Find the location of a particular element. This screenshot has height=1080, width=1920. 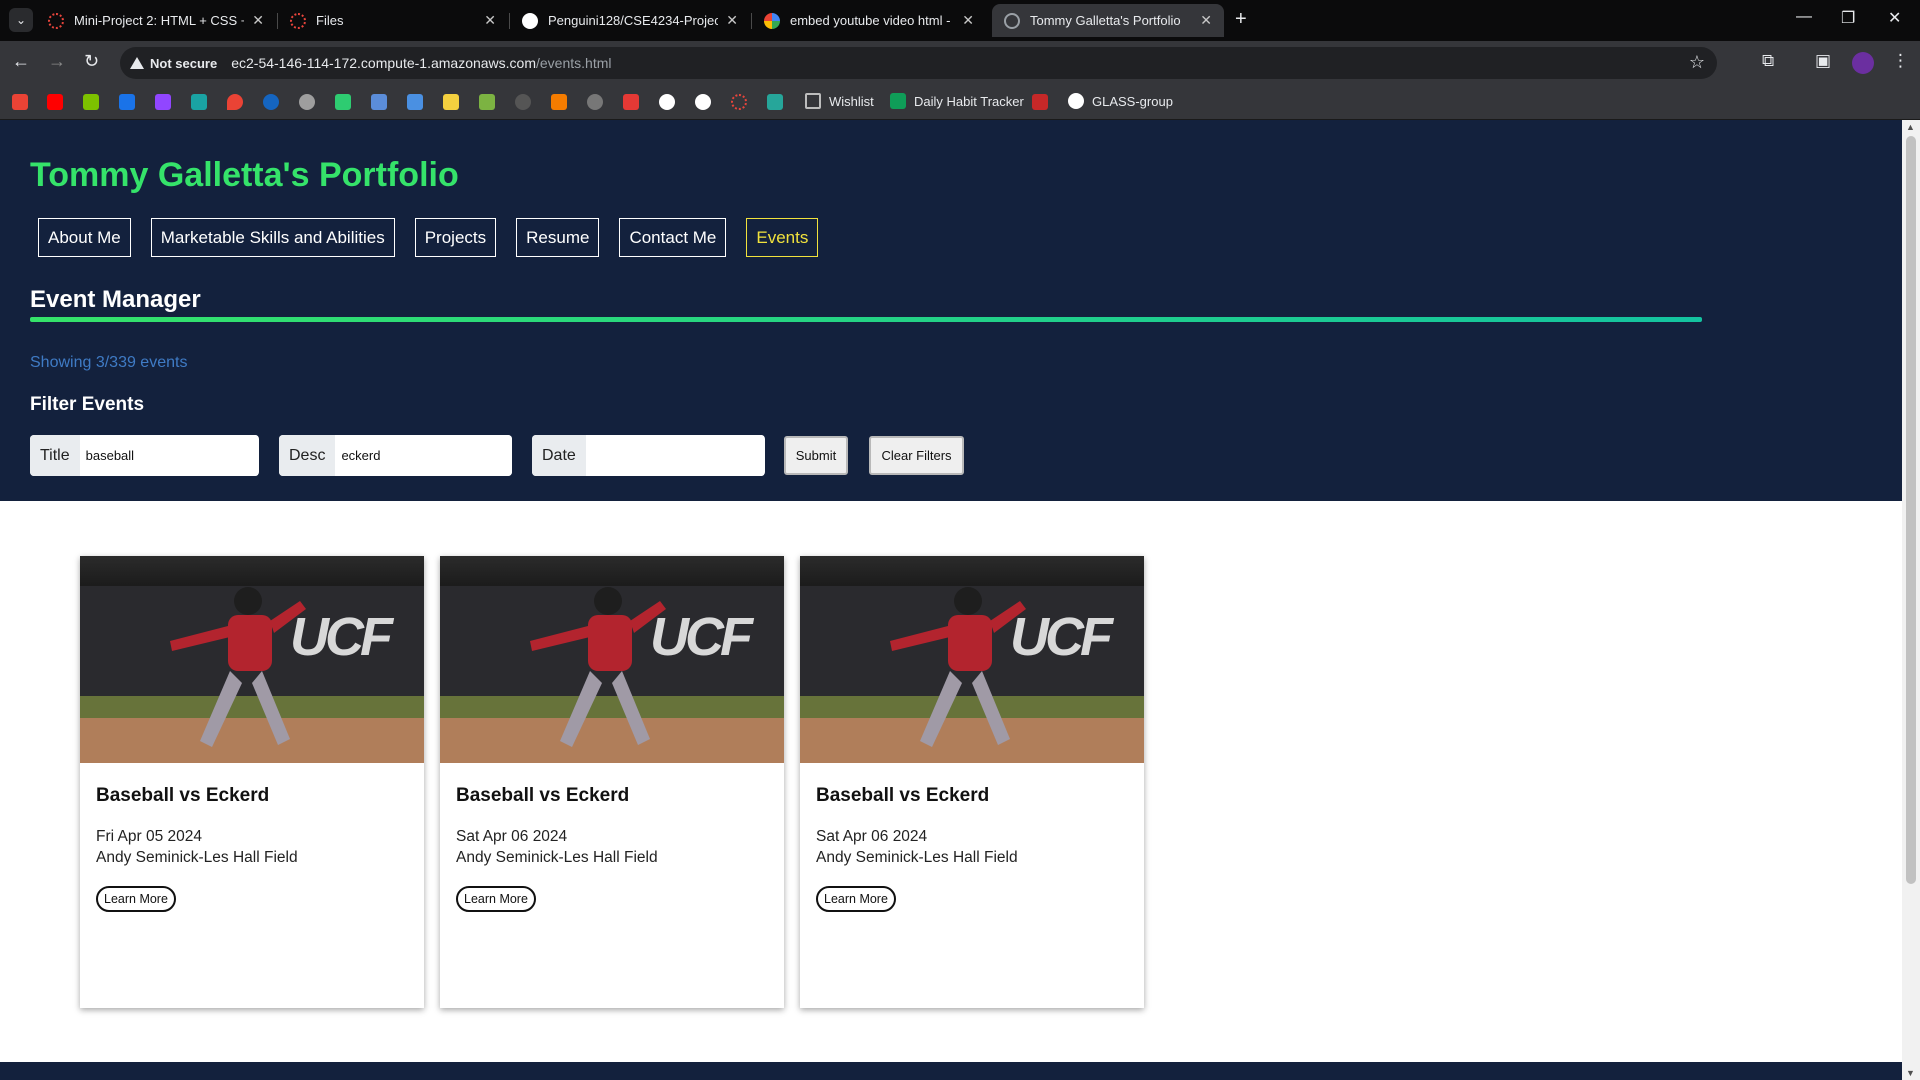

tab-search-button: ⌄ is located at coordinates (21, 20).